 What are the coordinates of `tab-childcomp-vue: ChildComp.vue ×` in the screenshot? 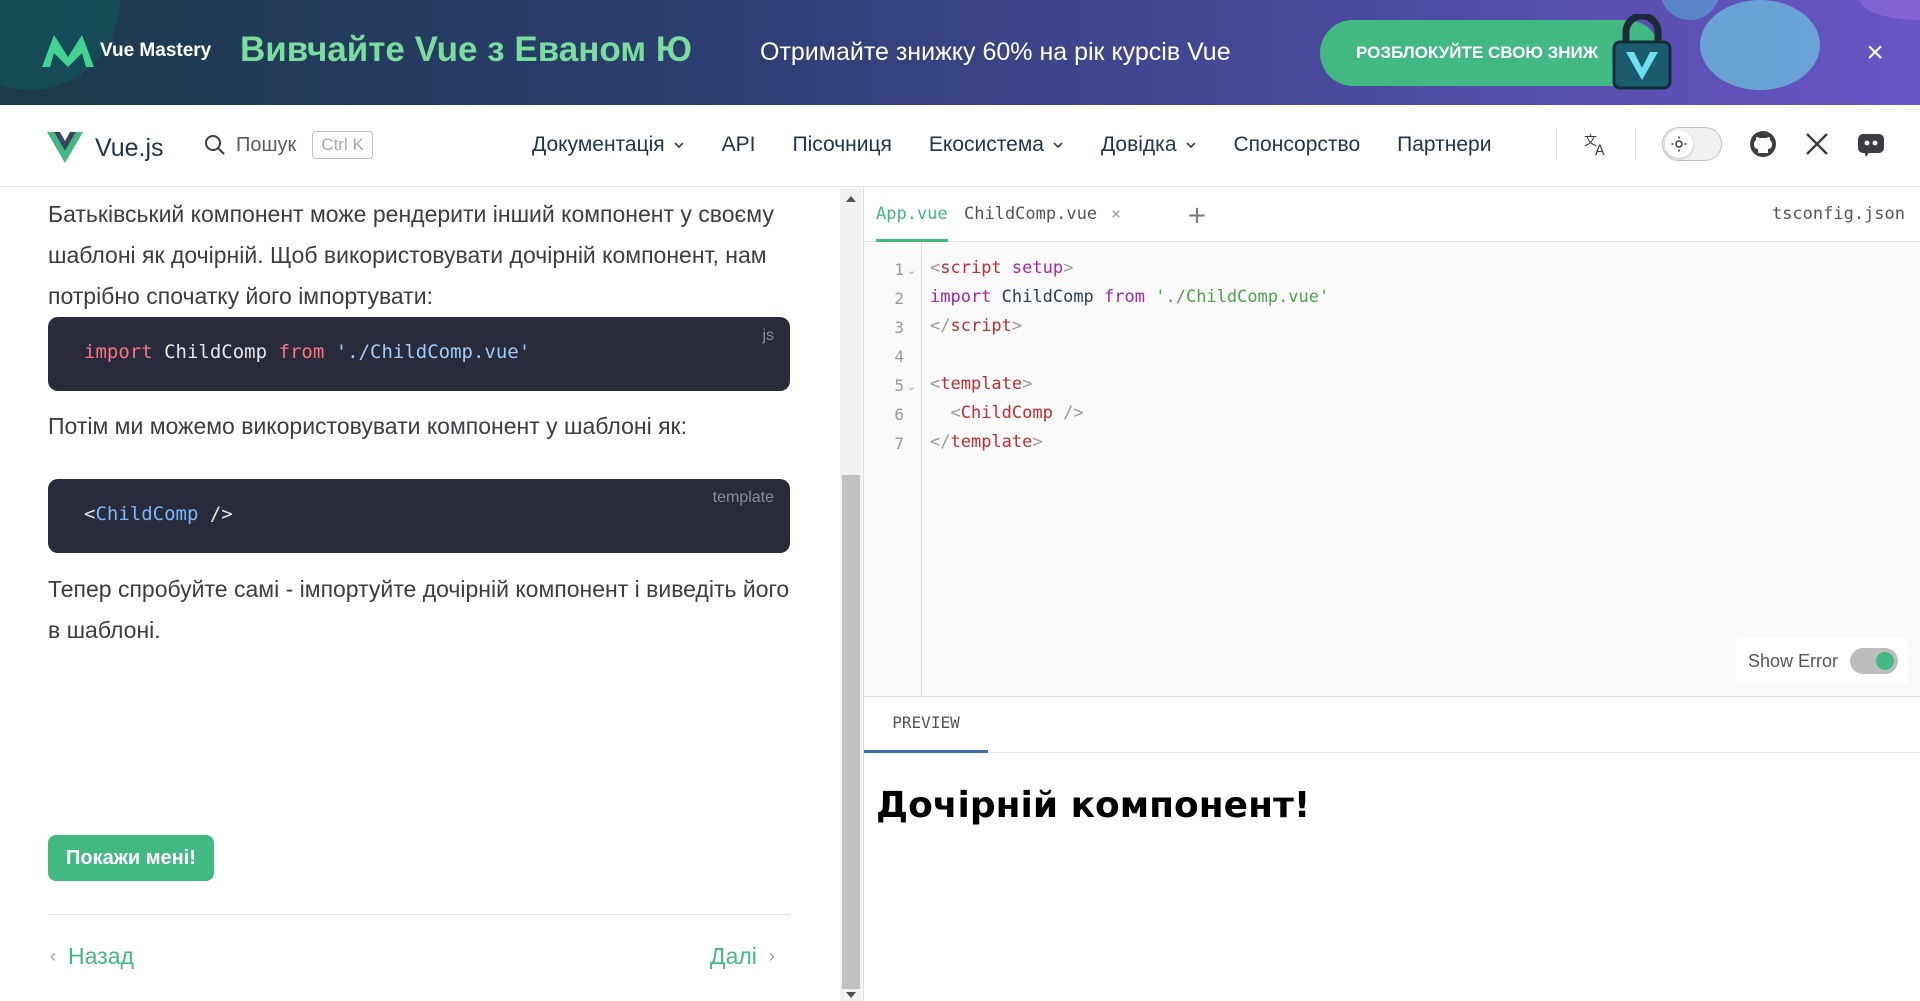 It's located at (1042, 215).